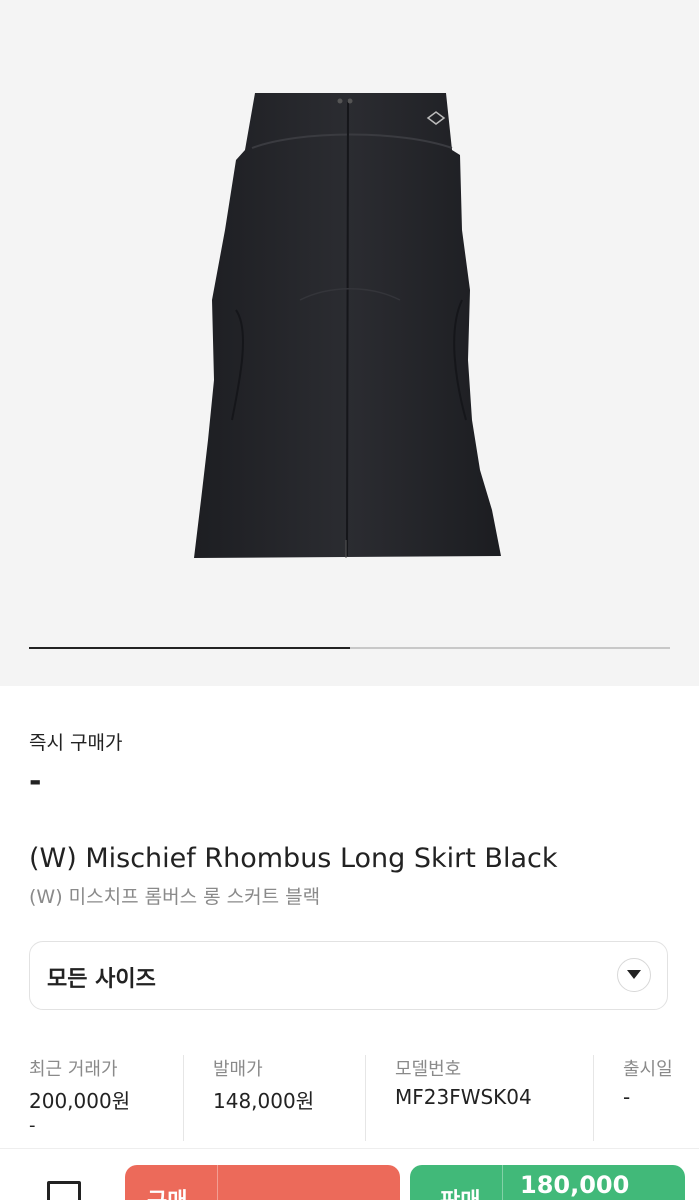  What do you see at coordinates (575, 1185) in the screenshot?
I see `sell-button-price: 180,000` at bounding box center [575, 1185].